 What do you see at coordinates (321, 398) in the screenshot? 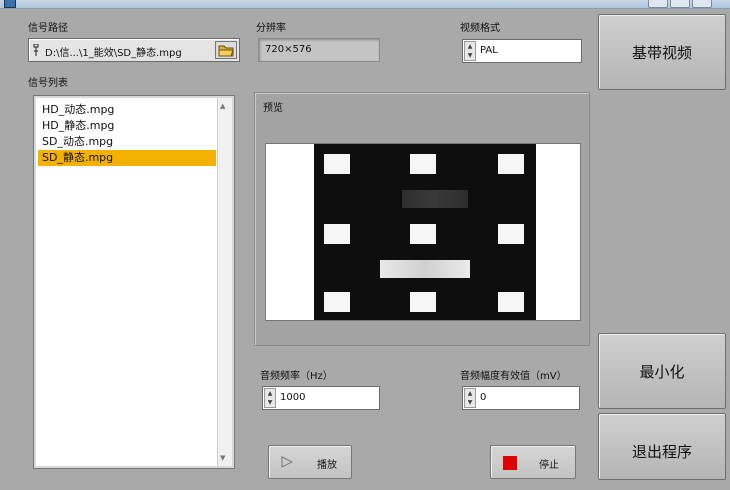
I see `audio-freq-input: ▲ ▼ 1000` at bounding box center [321, 398].